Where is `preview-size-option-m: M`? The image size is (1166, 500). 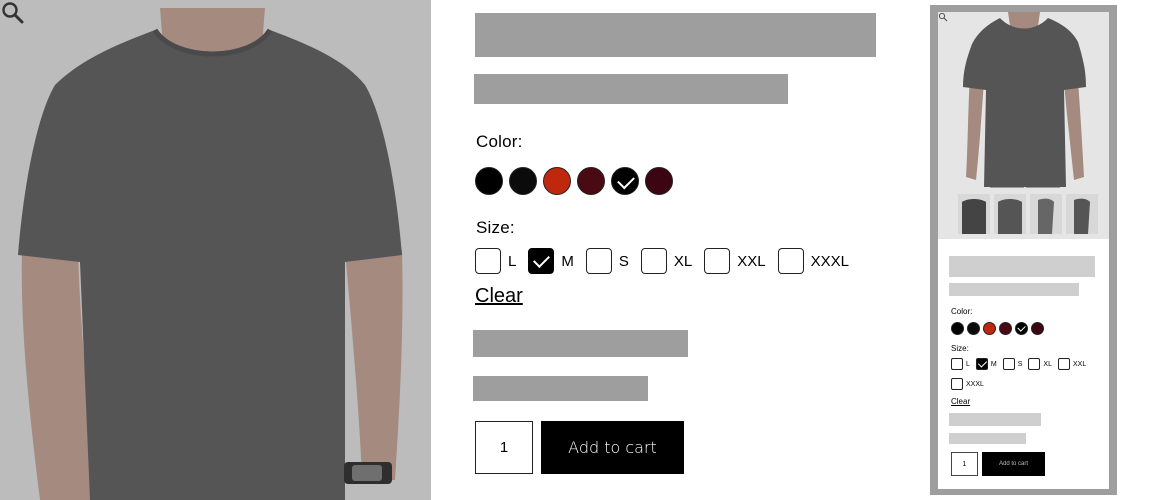 preview-size-option-m: M is located at coordinates (986, 364).